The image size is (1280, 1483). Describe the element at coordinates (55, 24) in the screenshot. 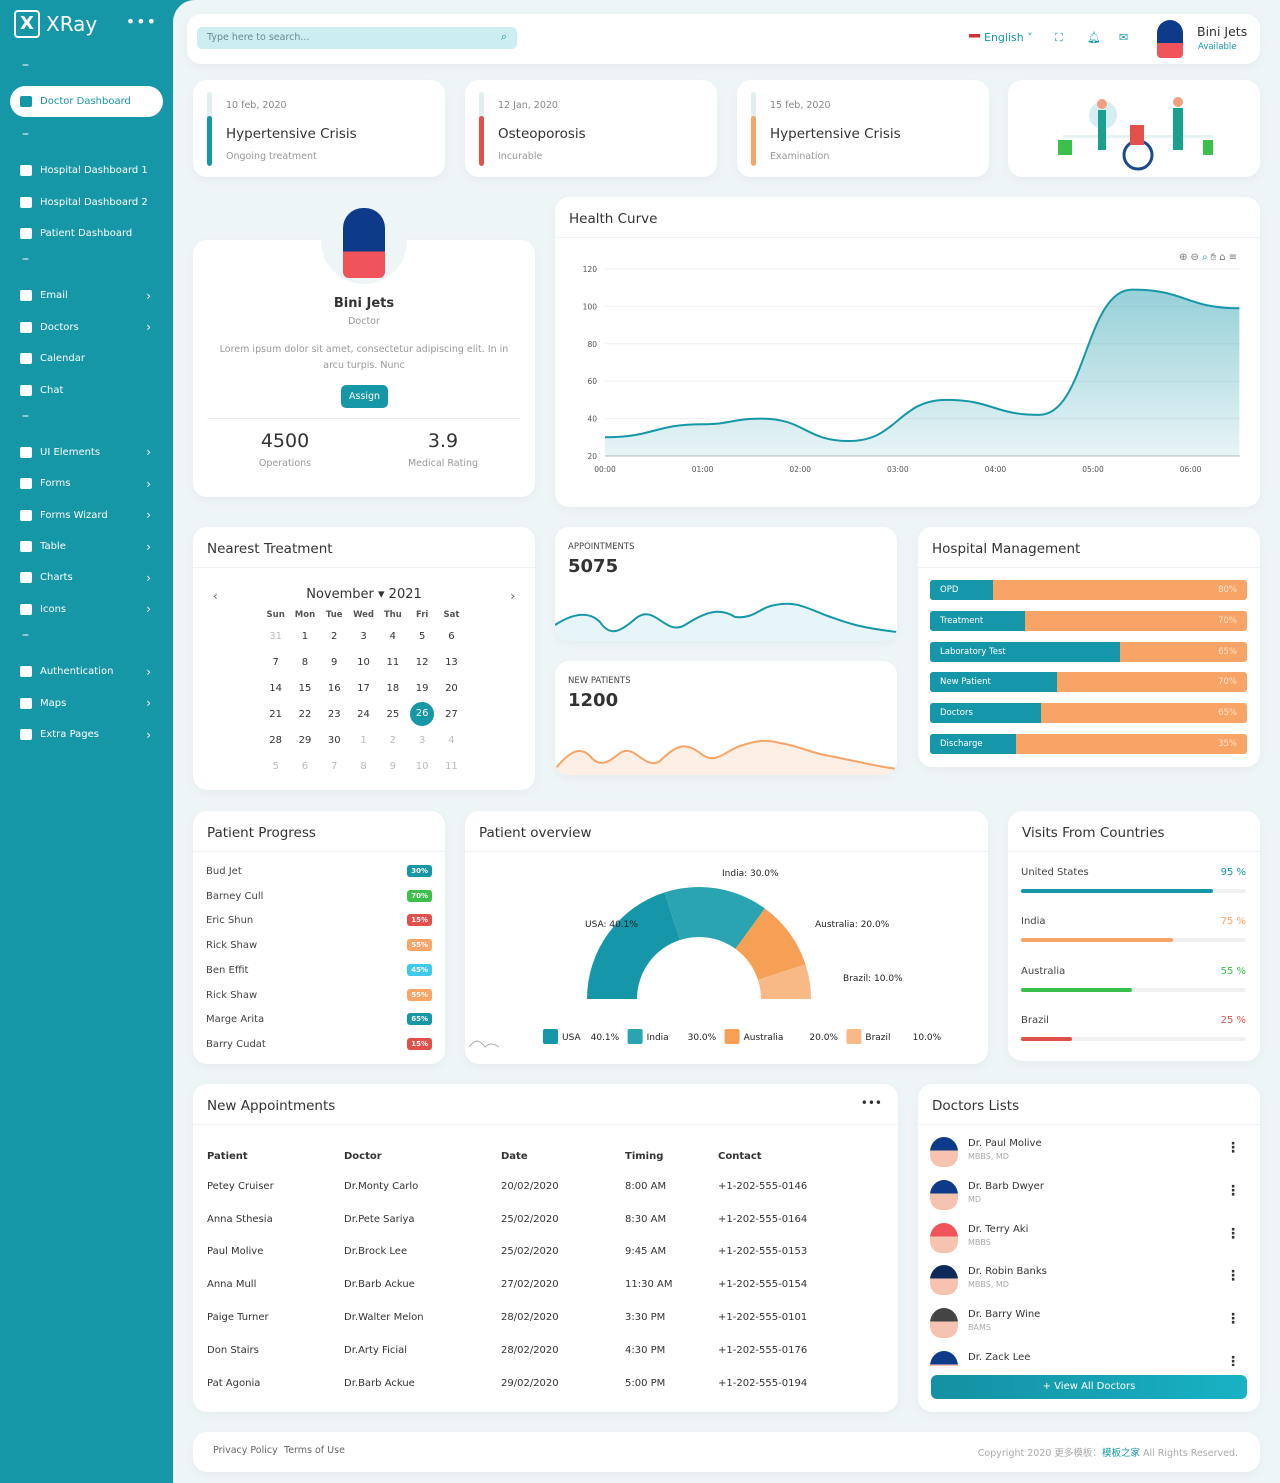

I see `logo: X XRay` at that location.